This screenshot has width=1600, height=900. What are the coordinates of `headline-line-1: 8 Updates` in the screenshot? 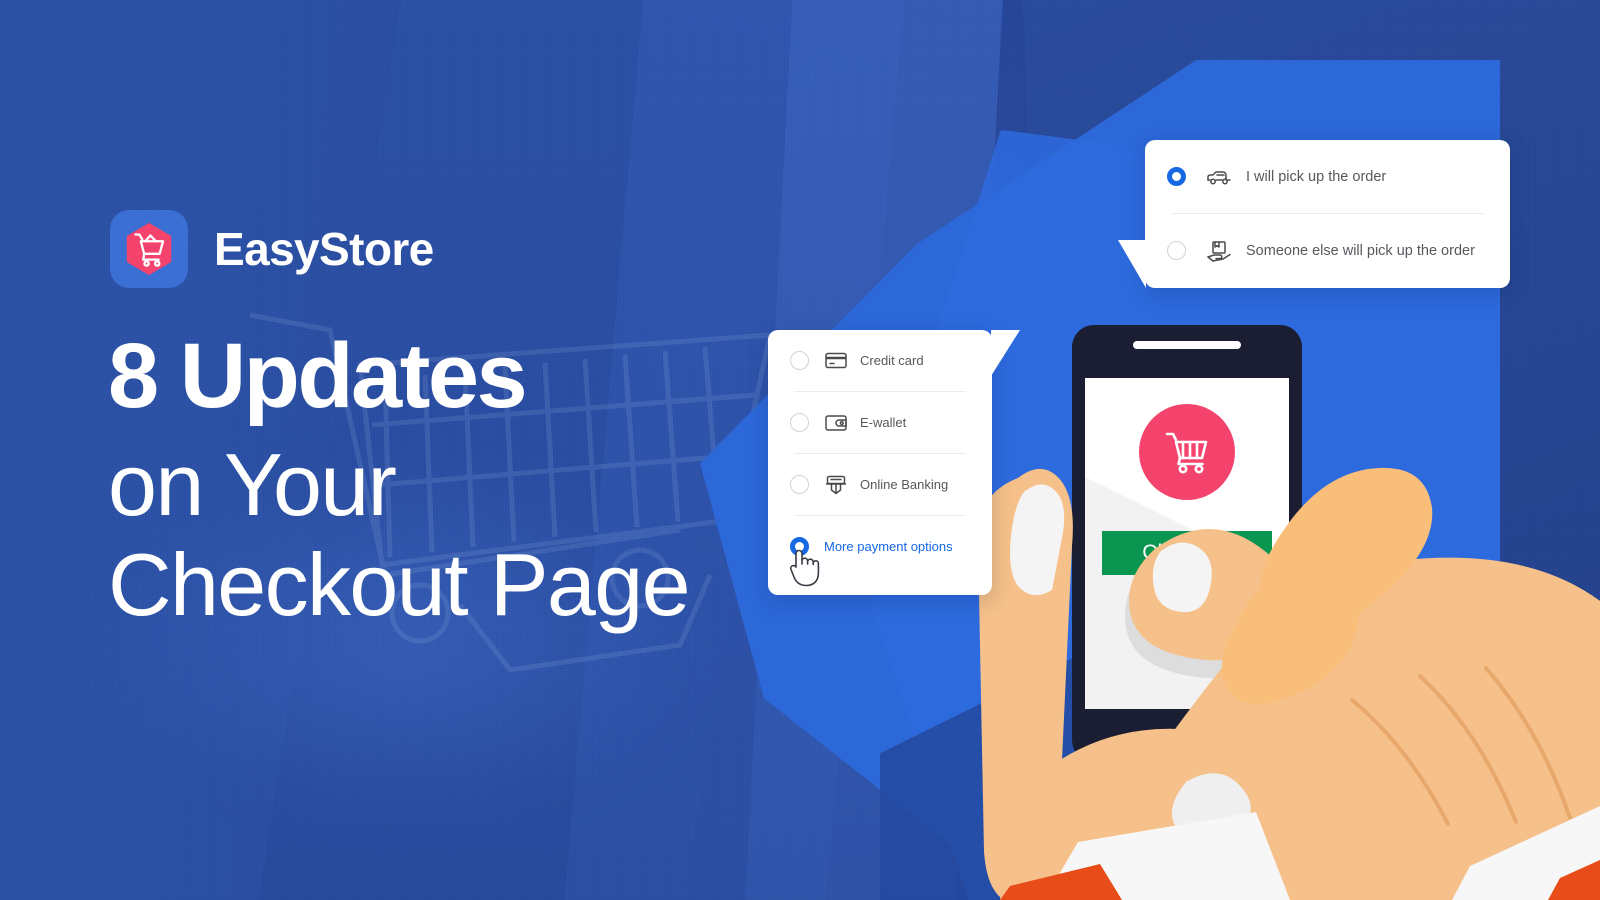 It's located at (318, 376).